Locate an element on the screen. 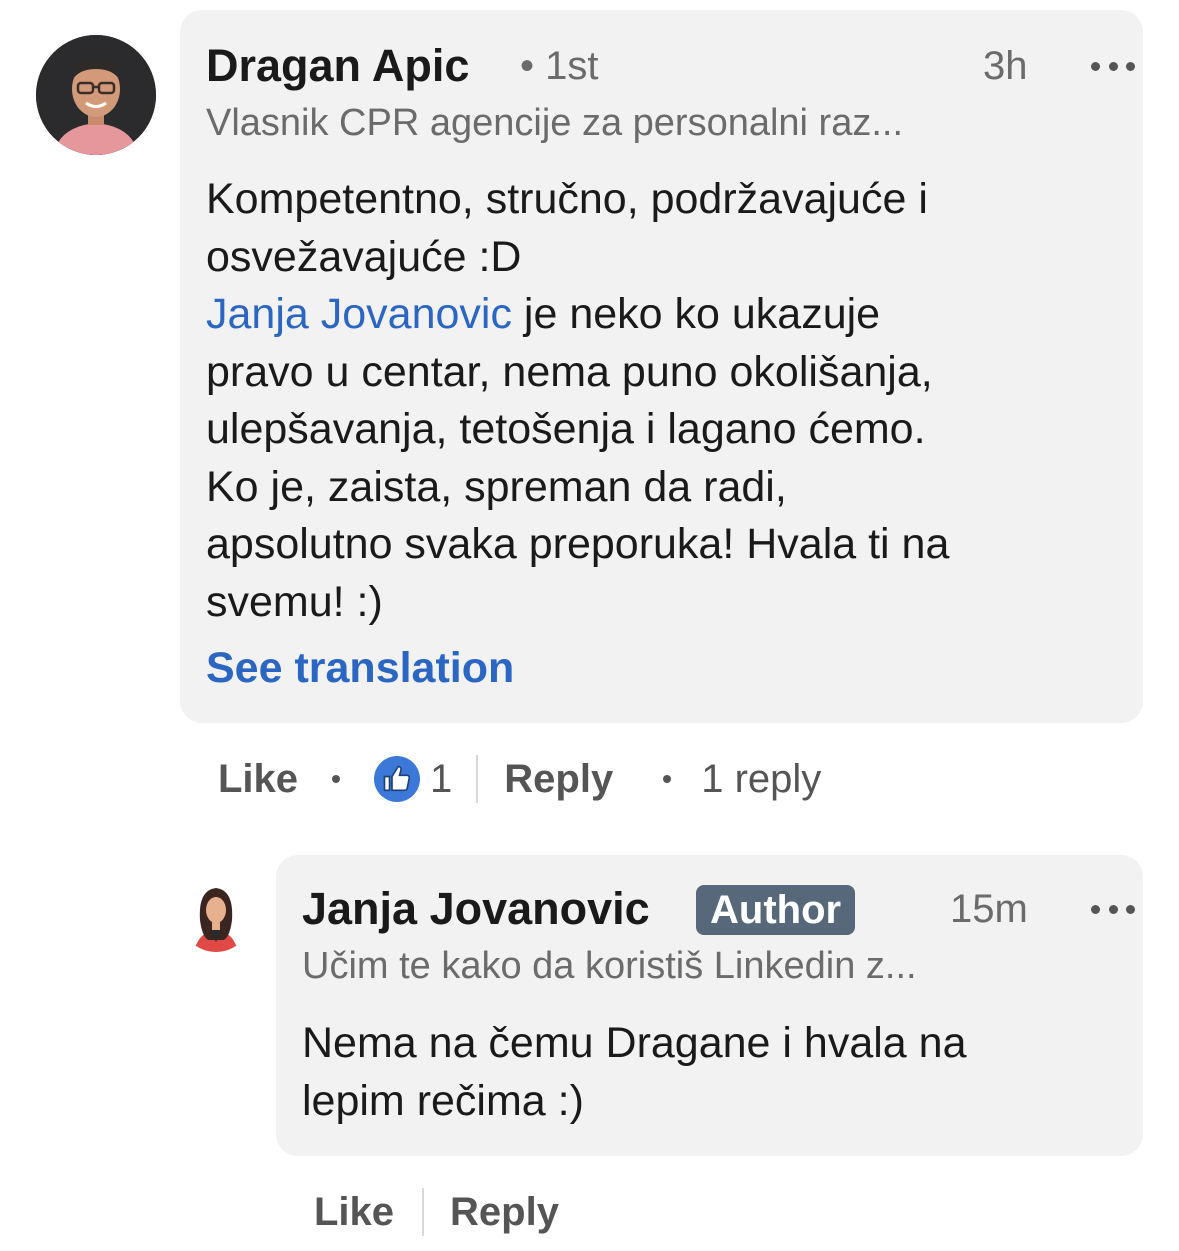 This screenshot has height=1251, width=1179. comment-body-line: svemu! :) is located at coordinates (294, 601).